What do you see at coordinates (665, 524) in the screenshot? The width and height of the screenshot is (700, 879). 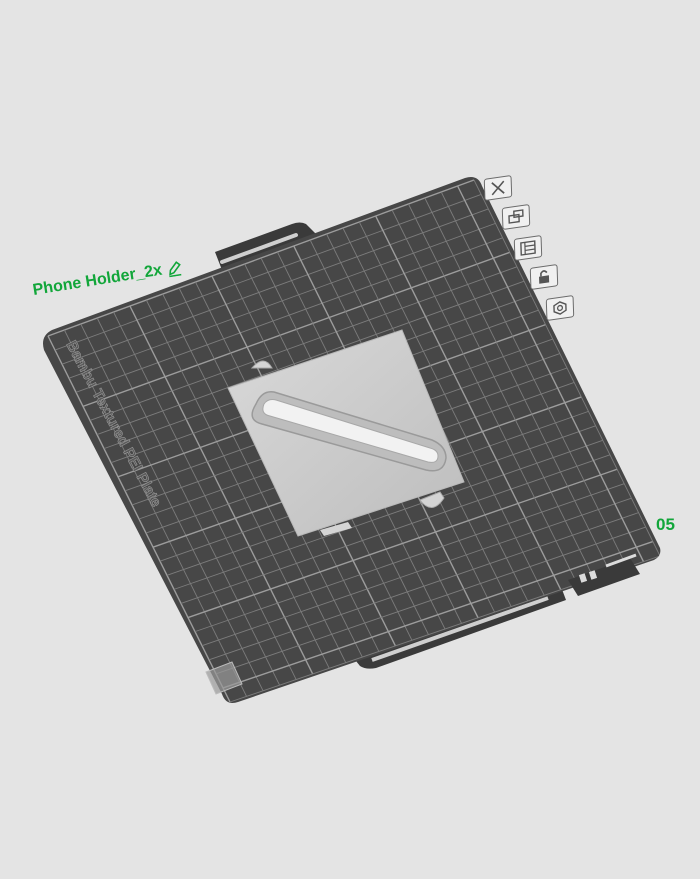 I see `plate-number: 05` at bounding box center [665, 524].